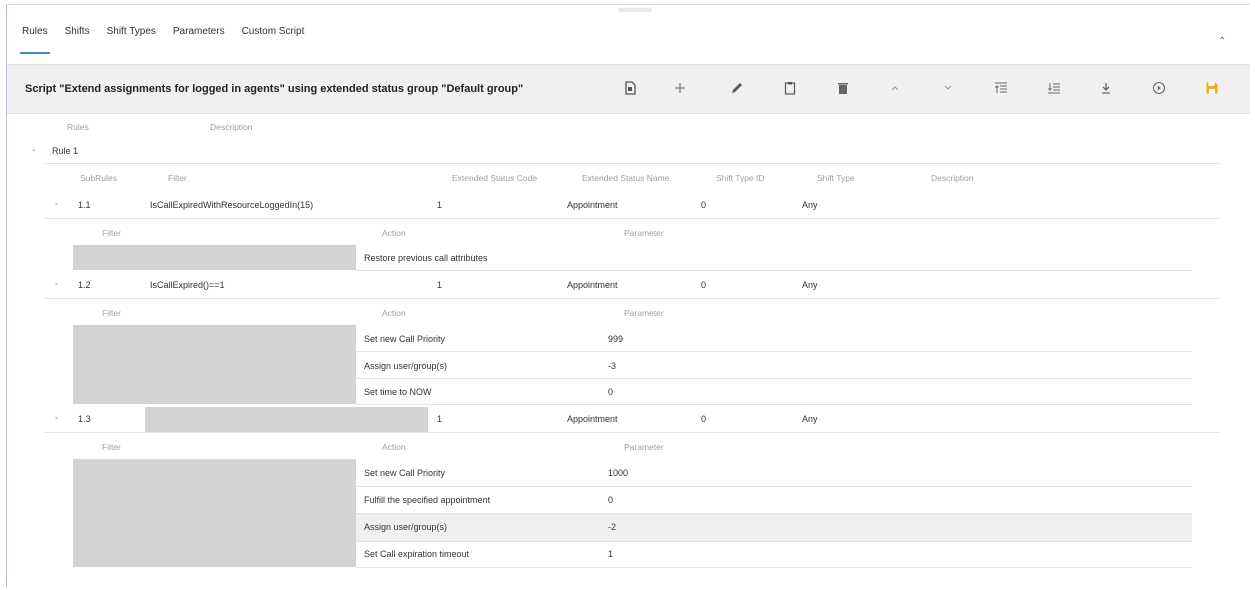 The image size is (1255, 590). What do you see at coordinates (610, 554) in the screenshot?
I see `action-parameter: 1` at bounding box center [610, 554].